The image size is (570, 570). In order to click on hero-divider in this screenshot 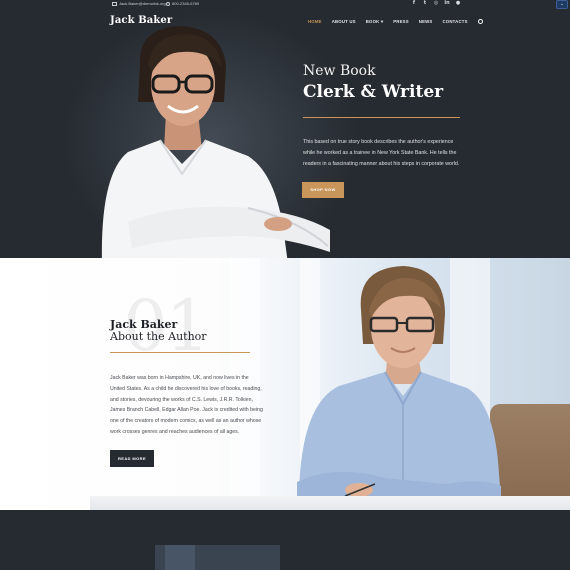, I will do `click(381, 117)`.